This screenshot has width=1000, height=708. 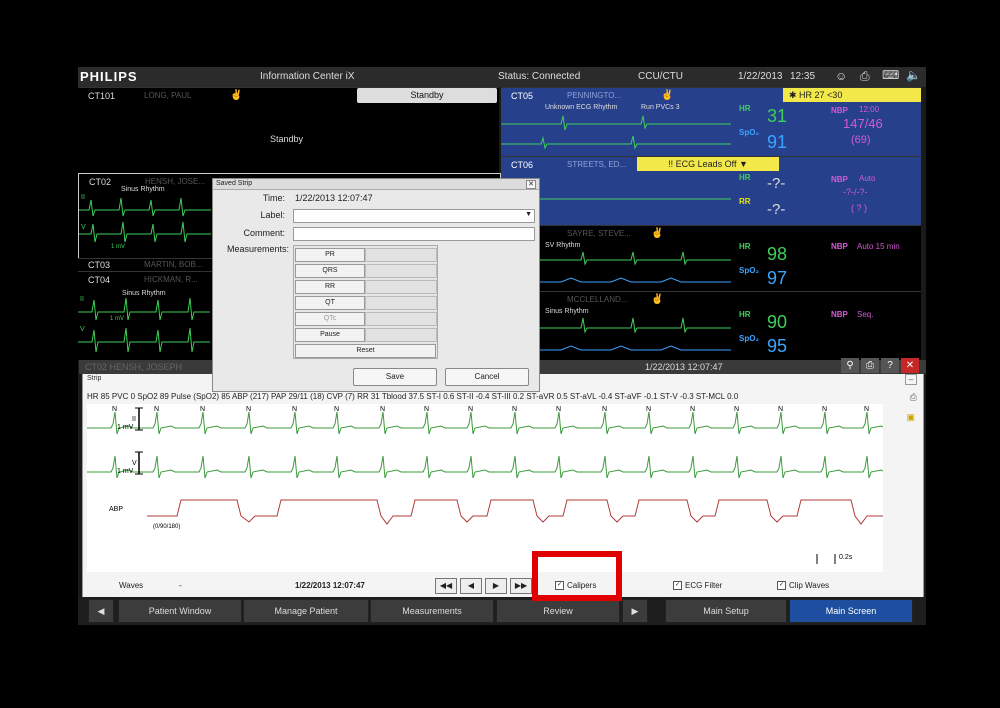 What do you see at coordinates (432, 611) in the screenshot?
I see `measurements-button: Measurements` at bounding box center [432, 611].